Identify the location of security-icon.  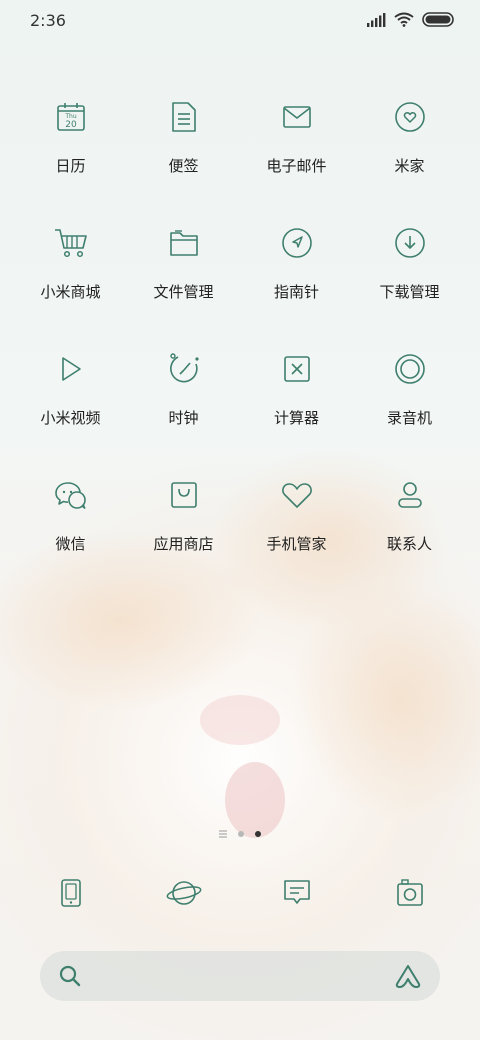
(297, 495).